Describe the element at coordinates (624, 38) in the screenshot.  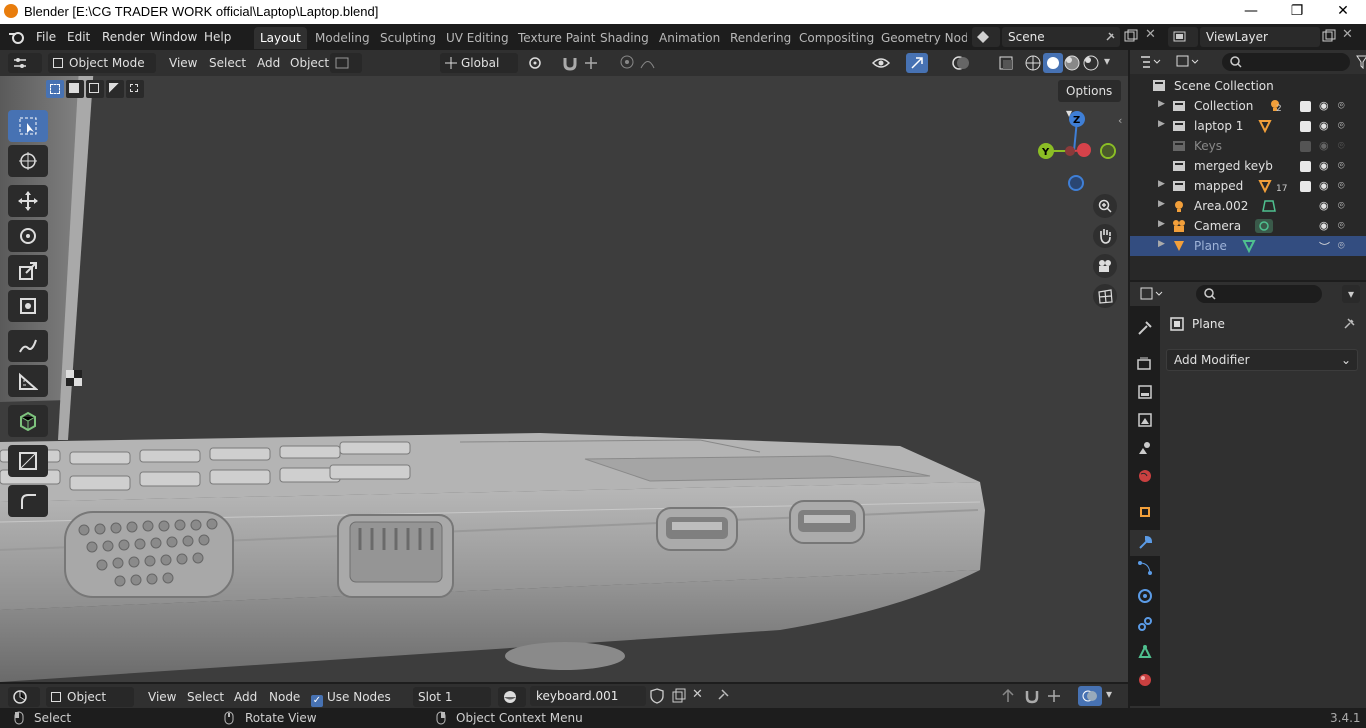
I see `tab-shading: Shading` at that location.